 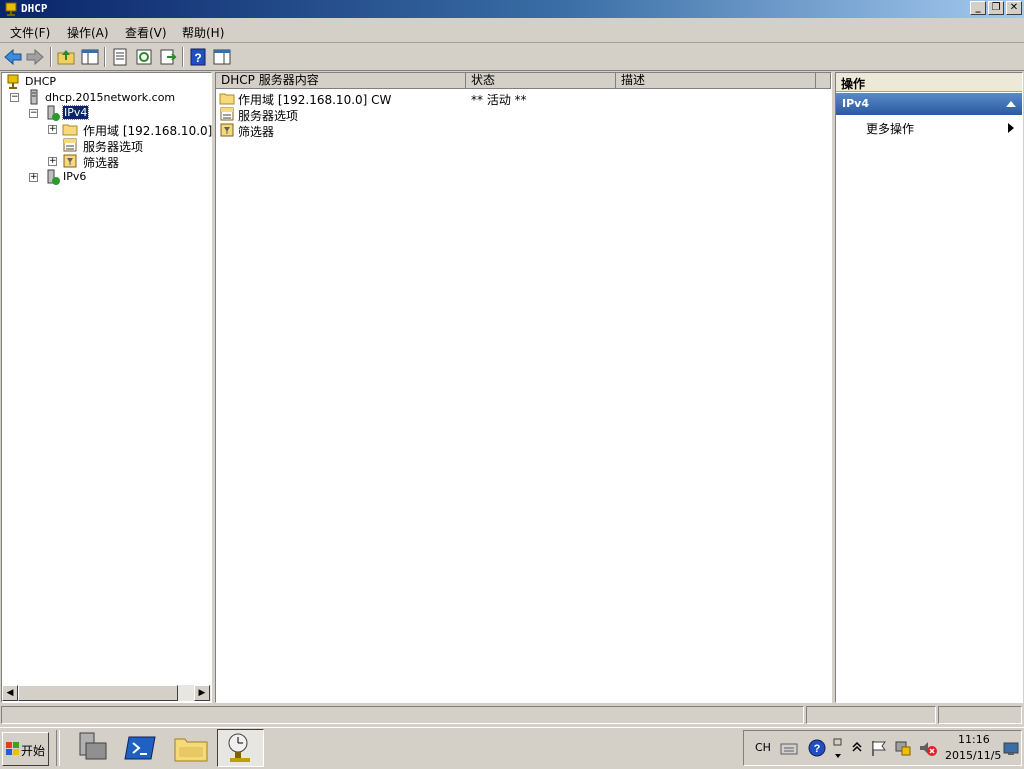 I want to click on ipv6-server-icon, so click(x=53, y=177).